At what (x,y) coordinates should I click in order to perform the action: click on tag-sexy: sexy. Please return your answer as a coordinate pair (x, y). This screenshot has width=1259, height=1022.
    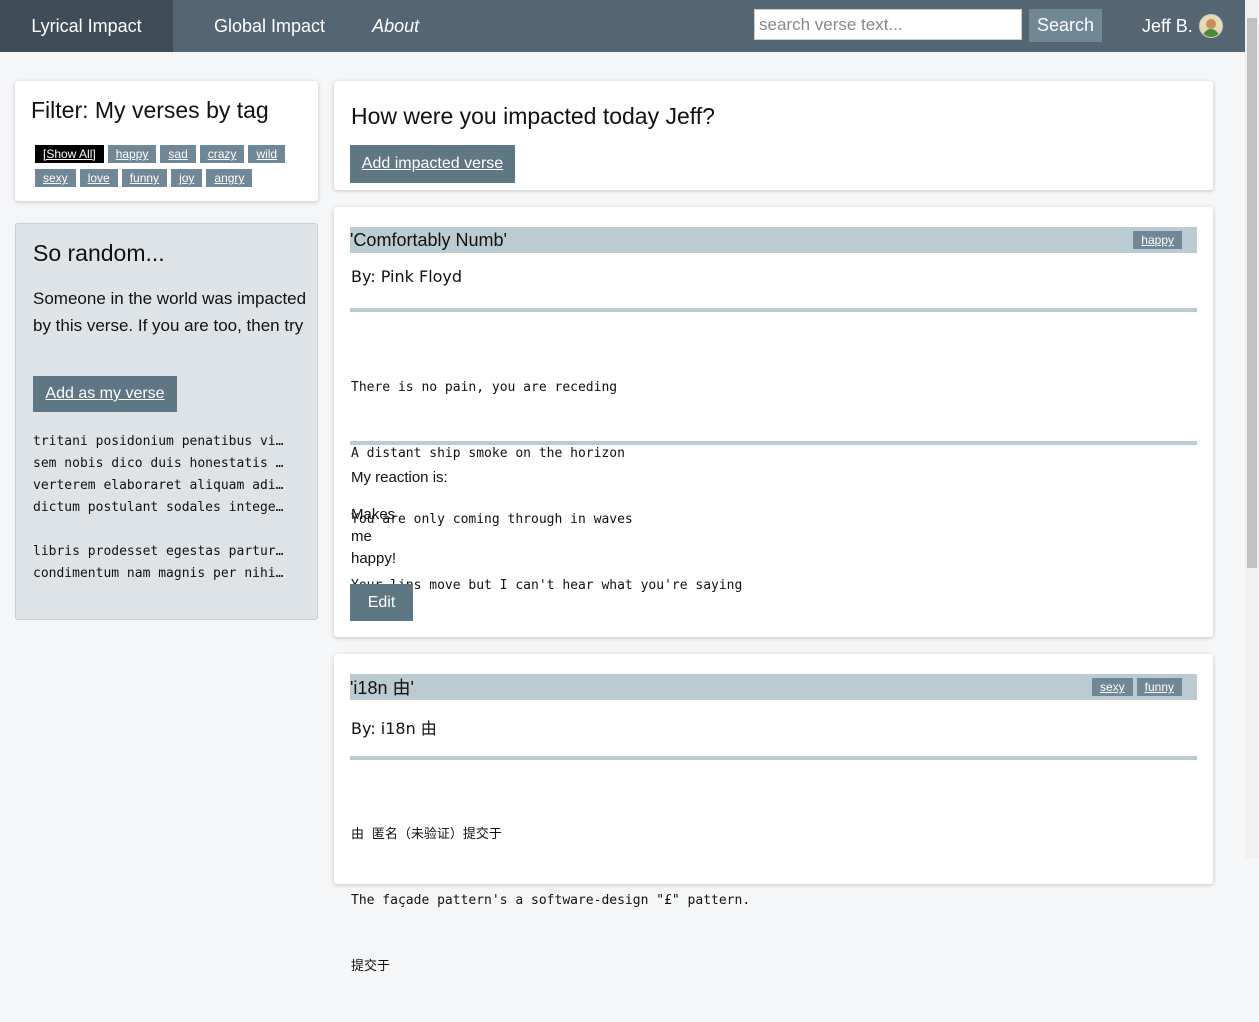
    Looking at the image, I should click on (55, 178).